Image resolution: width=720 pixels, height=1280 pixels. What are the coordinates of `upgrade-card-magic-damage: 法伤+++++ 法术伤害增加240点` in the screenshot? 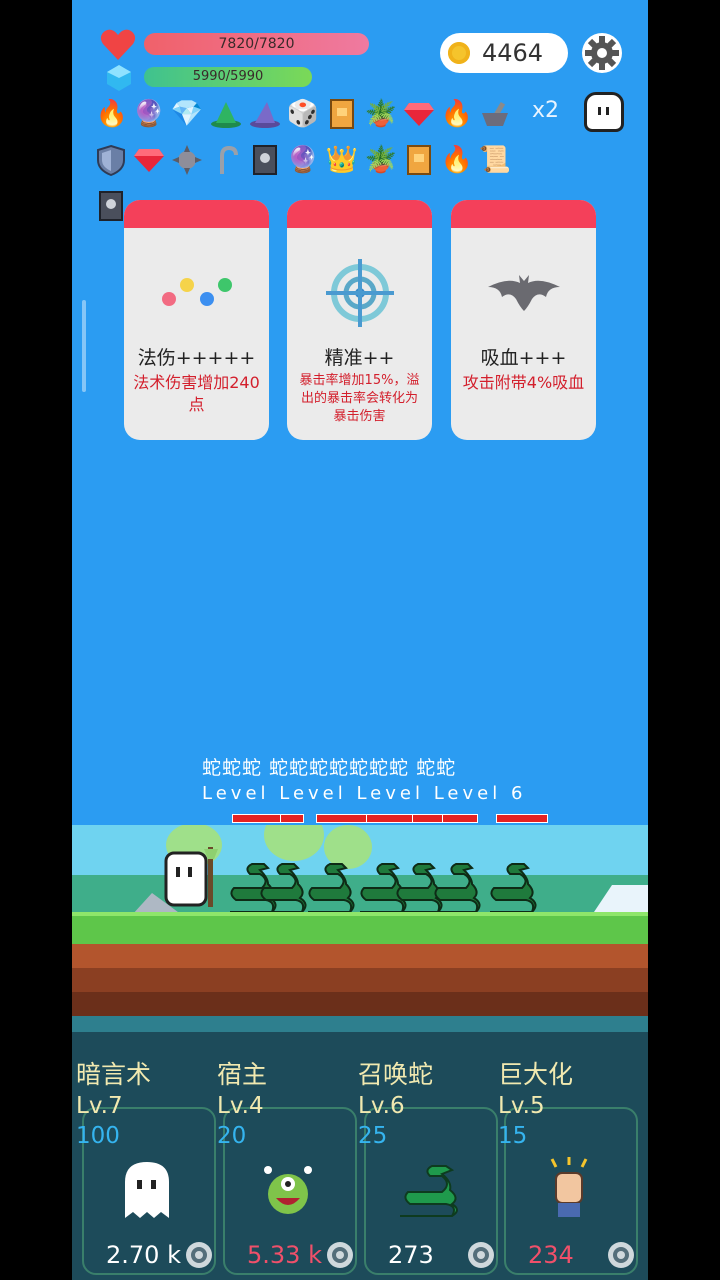 It's located at (196, 320).